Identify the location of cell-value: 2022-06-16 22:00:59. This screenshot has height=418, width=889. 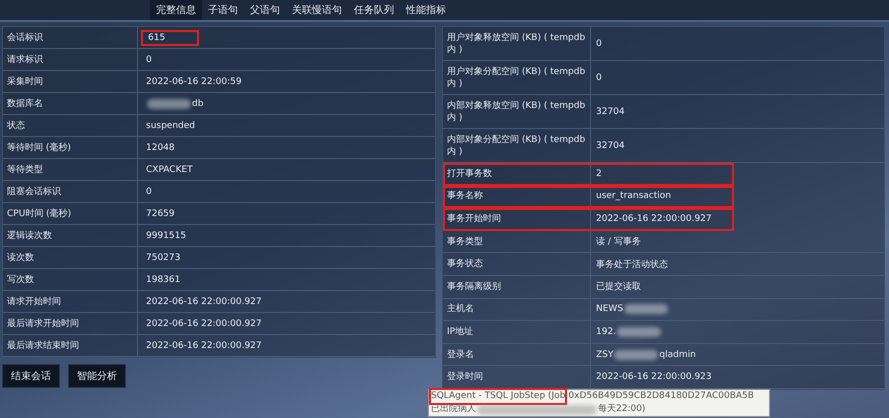
(194, 81).